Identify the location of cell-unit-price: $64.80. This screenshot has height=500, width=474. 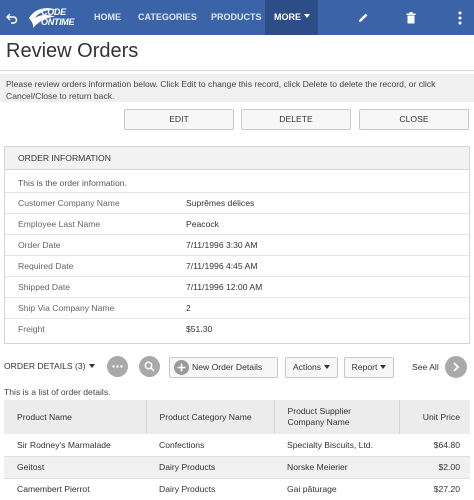
(434, 445).